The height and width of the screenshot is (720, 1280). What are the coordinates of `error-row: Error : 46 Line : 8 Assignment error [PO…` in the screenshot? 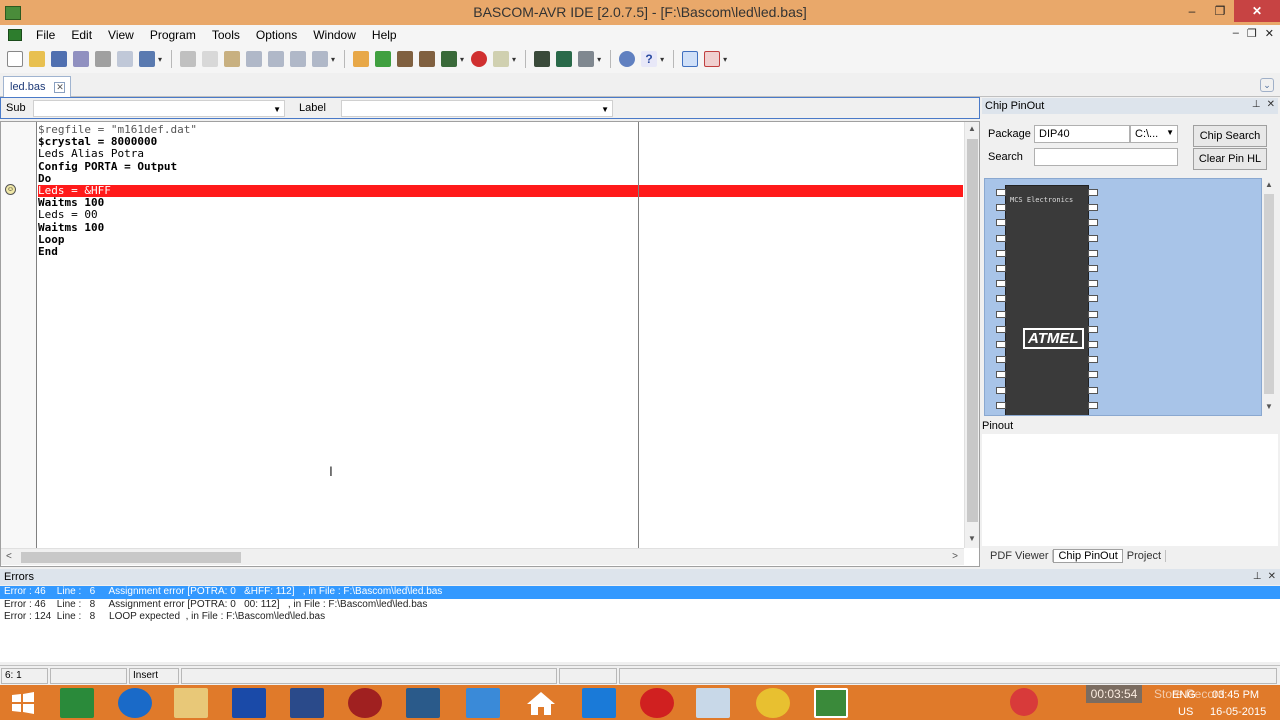 It's located at (640, 605).